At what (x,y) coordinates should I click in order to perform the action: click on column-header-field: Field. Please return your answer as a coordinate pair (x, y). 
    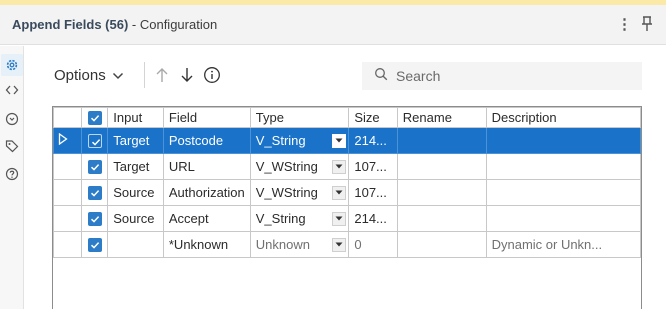
    Looking at the image, I should click on (206, 117).